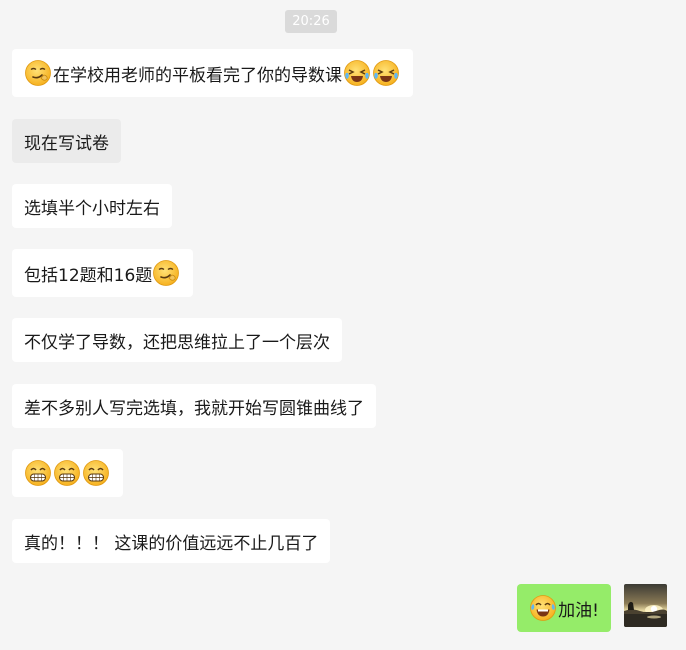  What do you see at coordinates (311, 21) in the screenshot?
I see `message-timestamp: 20:26` at bounding box center [311, 21].